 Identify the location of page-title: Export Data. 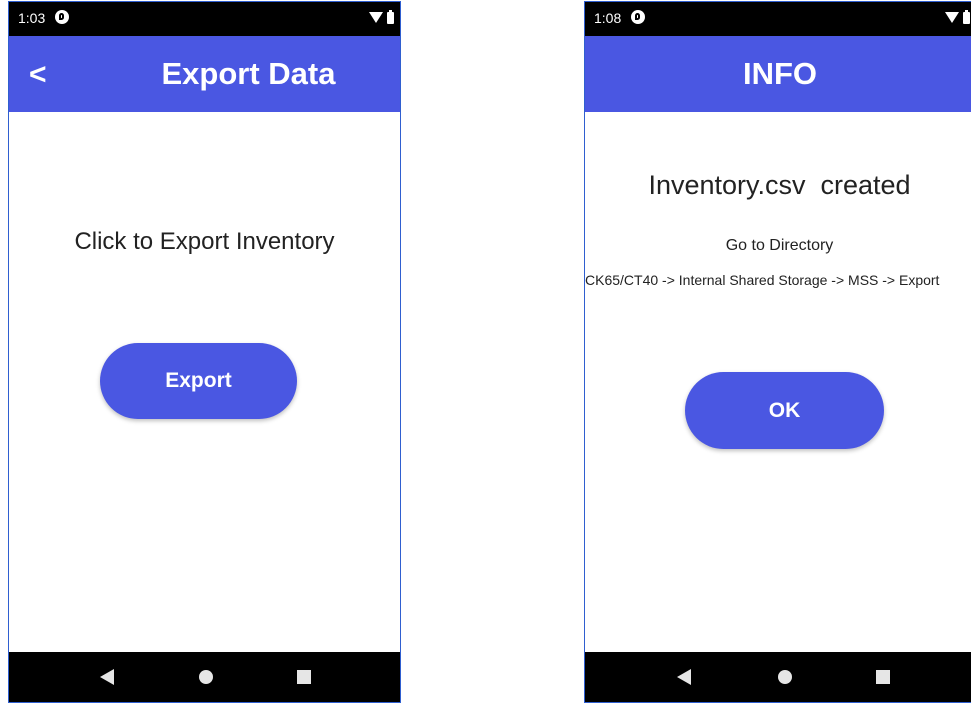
(248, 73).